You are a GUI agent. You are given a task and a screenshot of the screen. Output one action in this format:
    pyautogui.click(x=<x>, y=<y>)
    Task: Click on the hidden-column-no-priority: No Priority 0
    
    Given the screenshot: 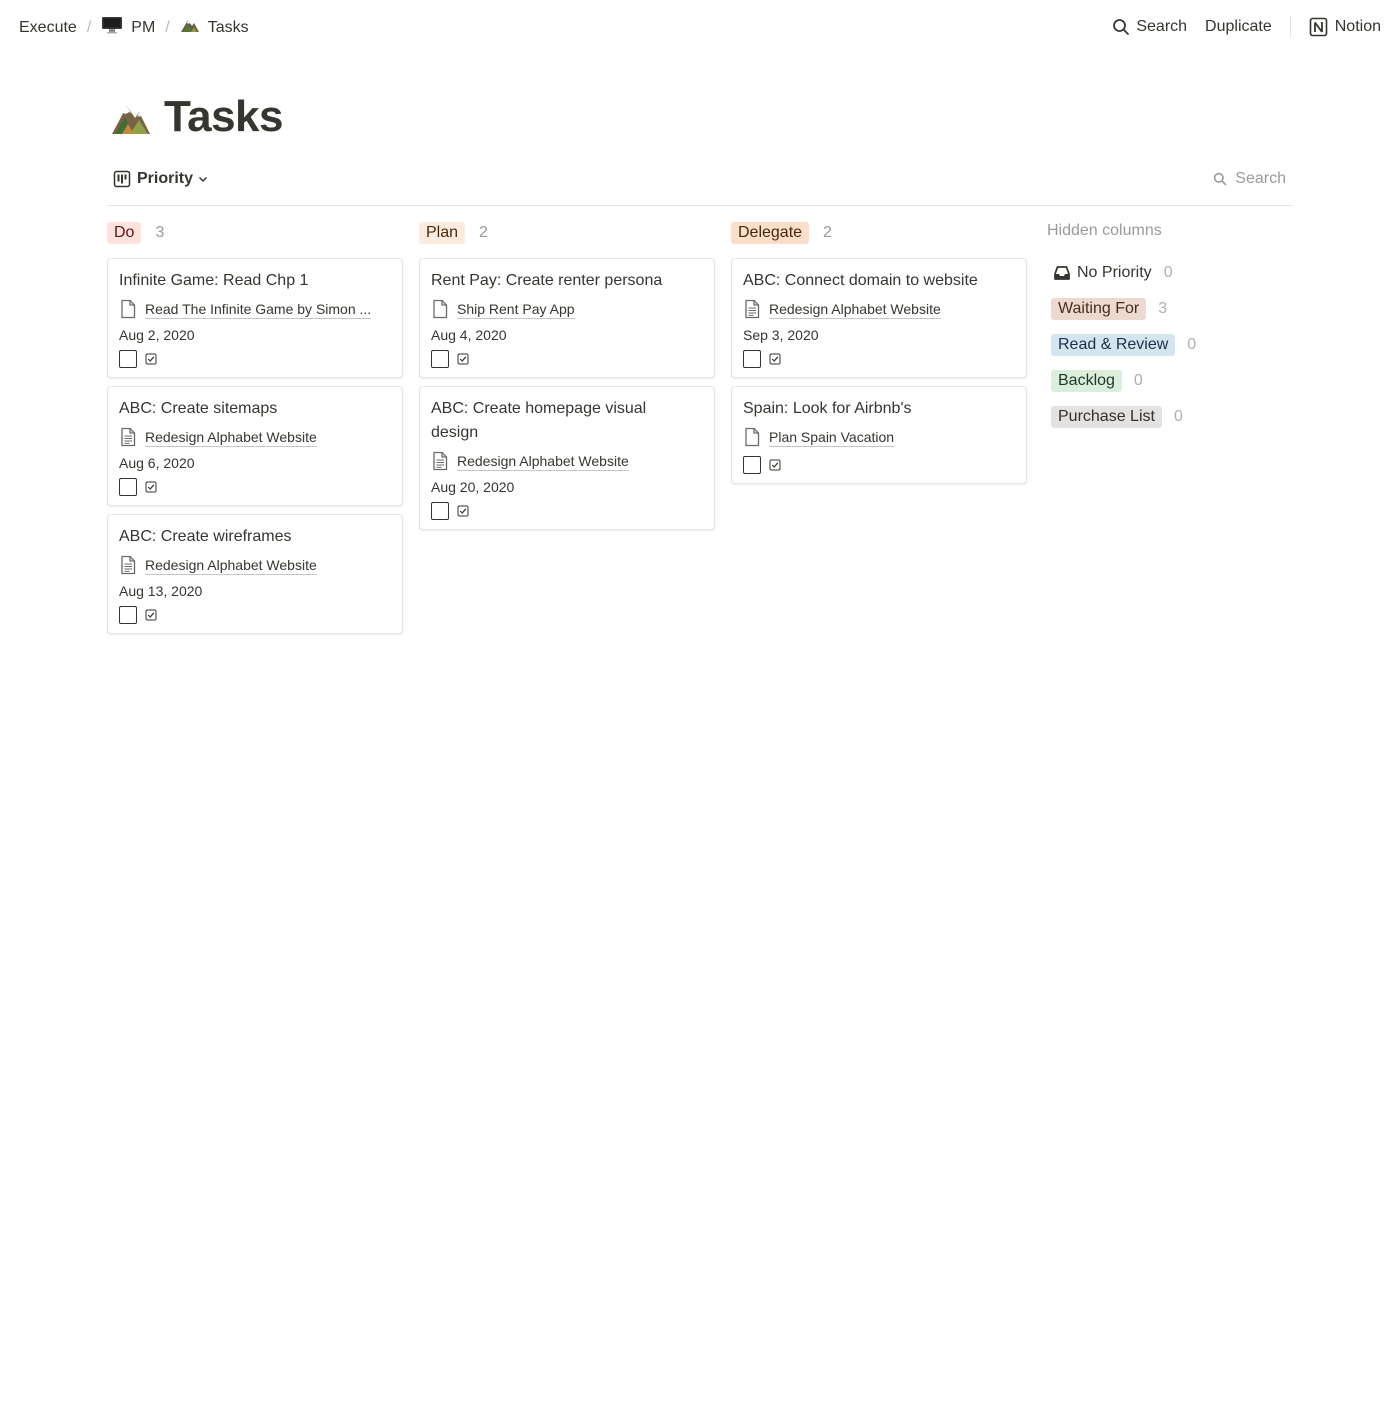 What is the action you would take?
    pyautogui.click(x=1167, y=273)
    